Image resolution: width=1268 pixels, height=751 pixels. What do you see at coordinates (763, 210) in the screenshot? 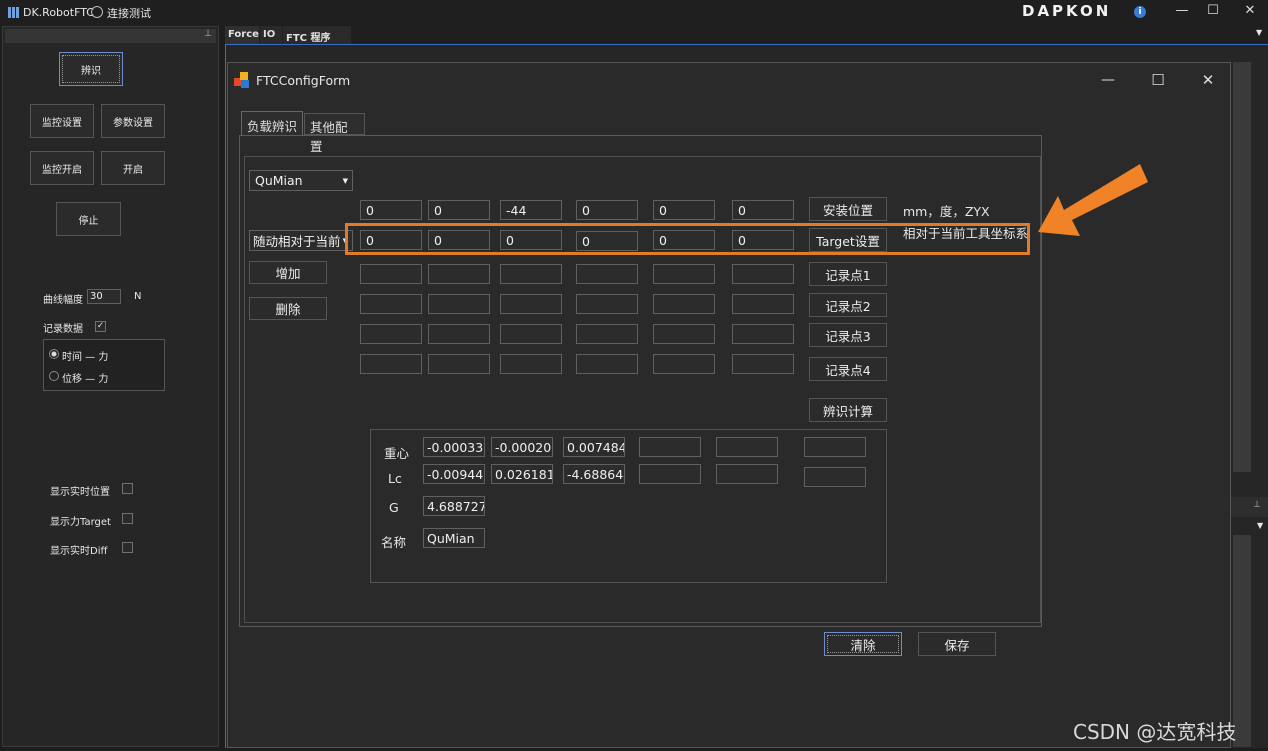
I see `install-rx-field: 0` at bounding box center [763, 210].